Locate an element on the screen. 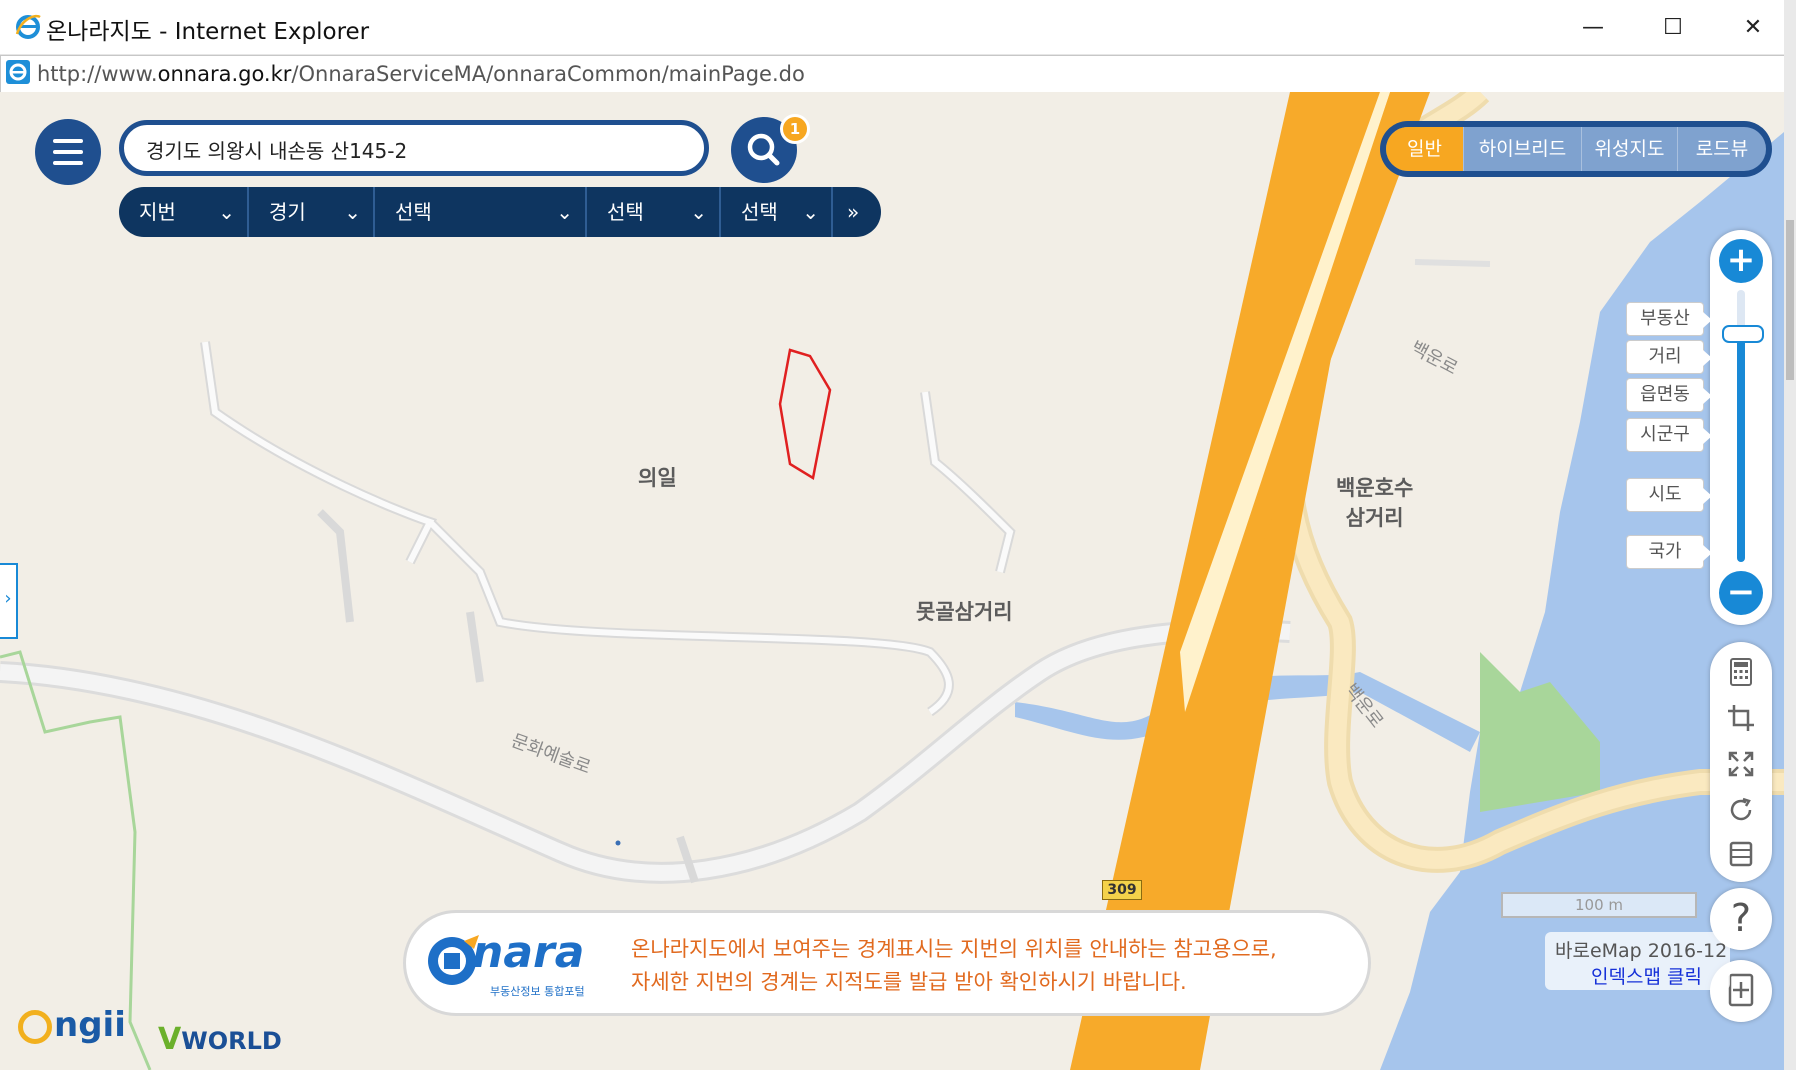 The height and width of the screenshot is (1070, 1796). parcel-outline is located at coordinates (805, 414).